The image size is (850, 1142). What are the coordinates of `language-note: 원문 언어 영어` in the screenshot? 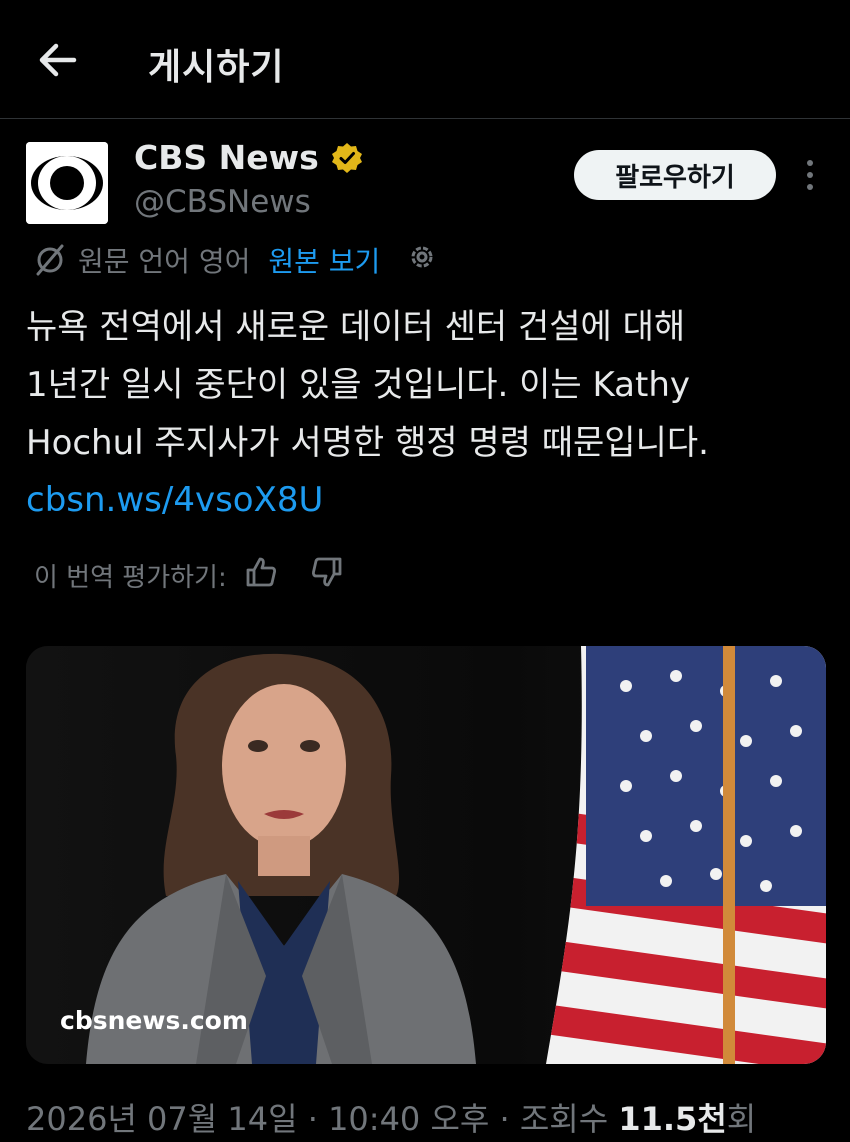 It's located at (164, 261).